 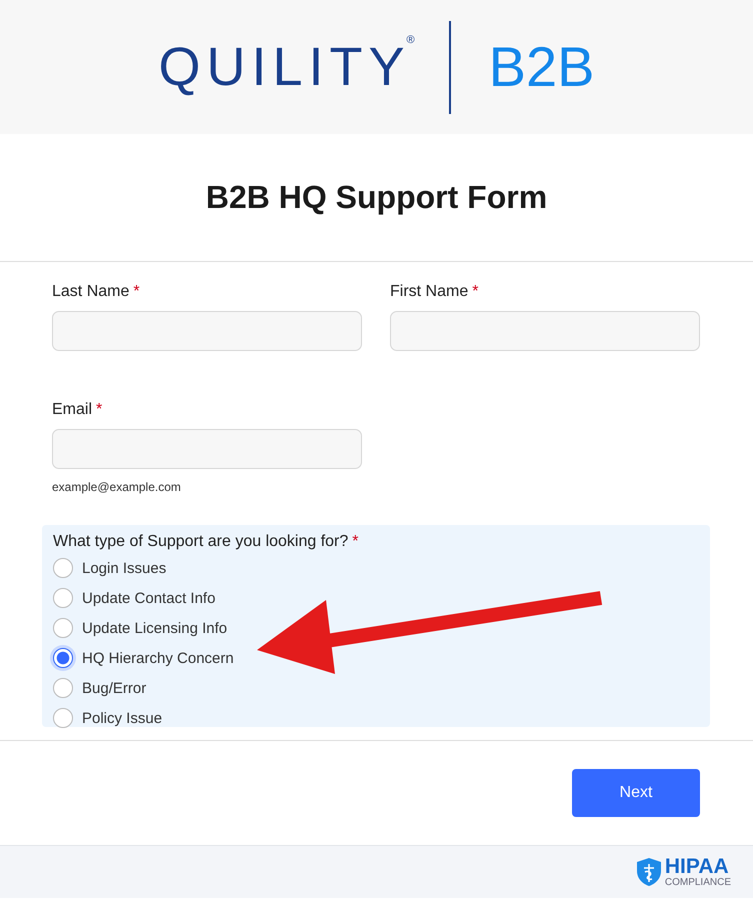 I want to click on shield-icon, so click(x=649, y=872).